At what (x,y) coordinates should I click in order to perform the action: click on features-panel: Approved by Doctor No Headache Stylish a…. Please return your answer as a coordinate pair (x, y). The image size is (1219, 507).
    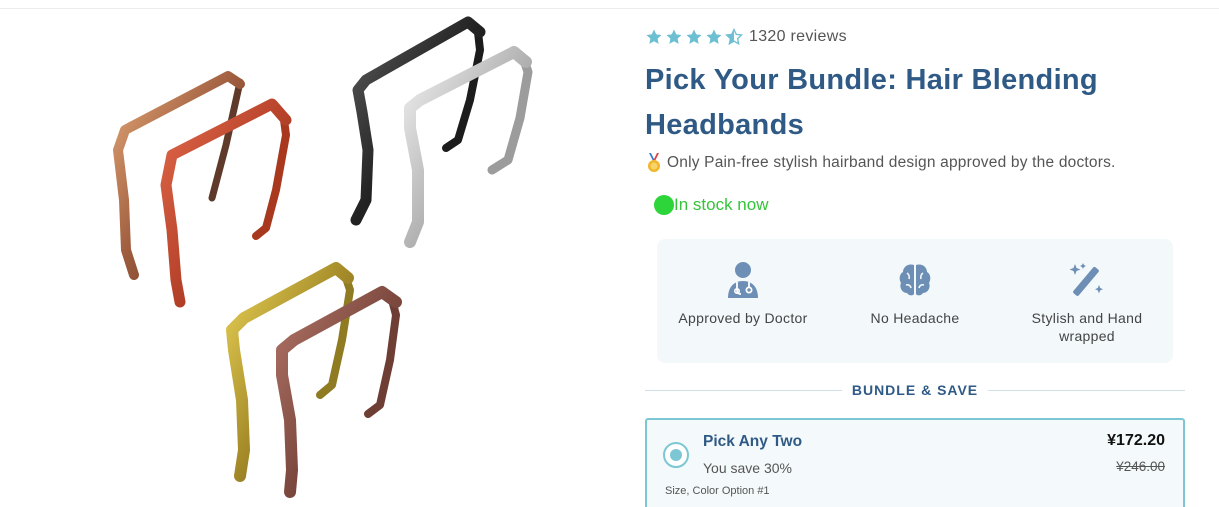
    Looking at the image, I should click on (915, 301).